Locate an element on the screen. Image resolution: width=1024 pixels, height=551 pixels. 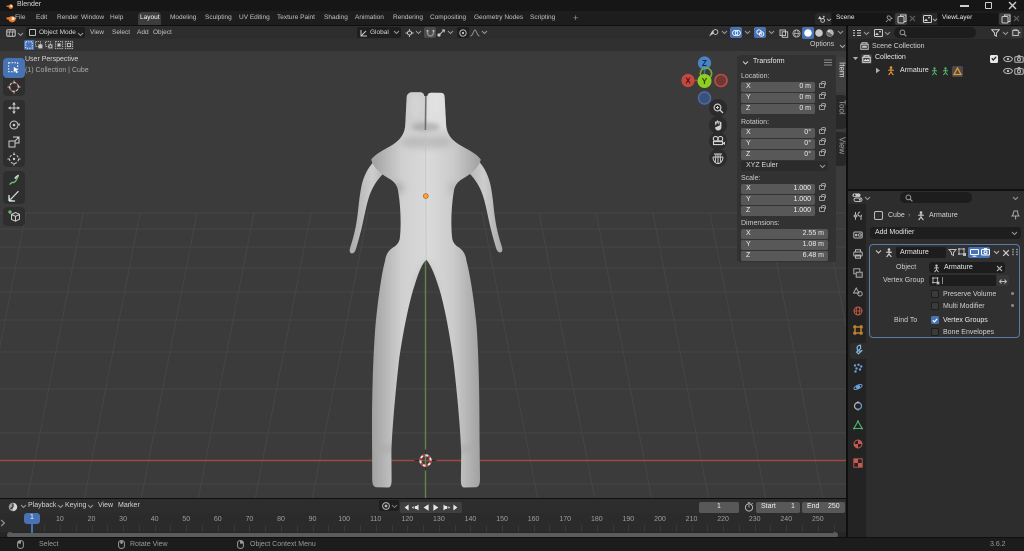
svg-text: X is located at coordinates (688, 80).